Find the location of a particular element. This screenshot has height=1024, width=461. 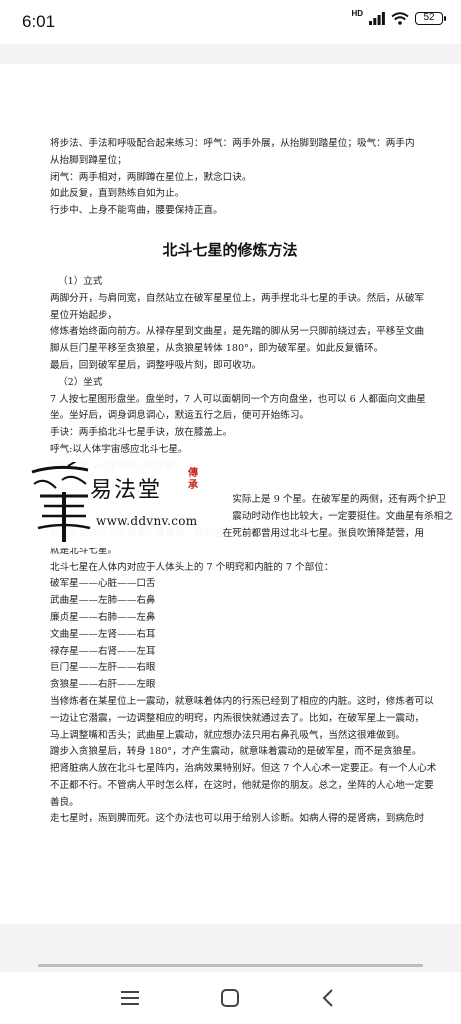

text-line: 走七星时，炁到脾而死。这个办法也可以用于给别人诊断。如病人得的是肾病，到病危时 is located at coordinates (237, 819).